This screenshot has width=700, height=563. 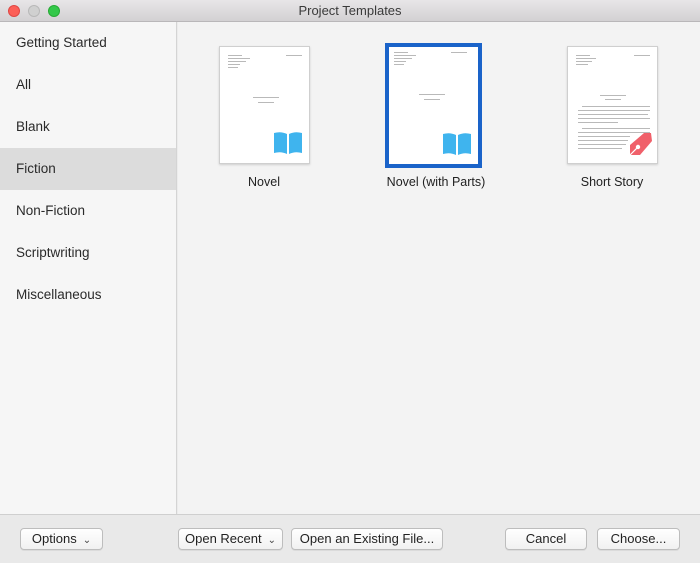 What do you see at coordinates (640, 144) in the screenshot?
I see `fountain-pen-icon` at bounding box center [640, 144].